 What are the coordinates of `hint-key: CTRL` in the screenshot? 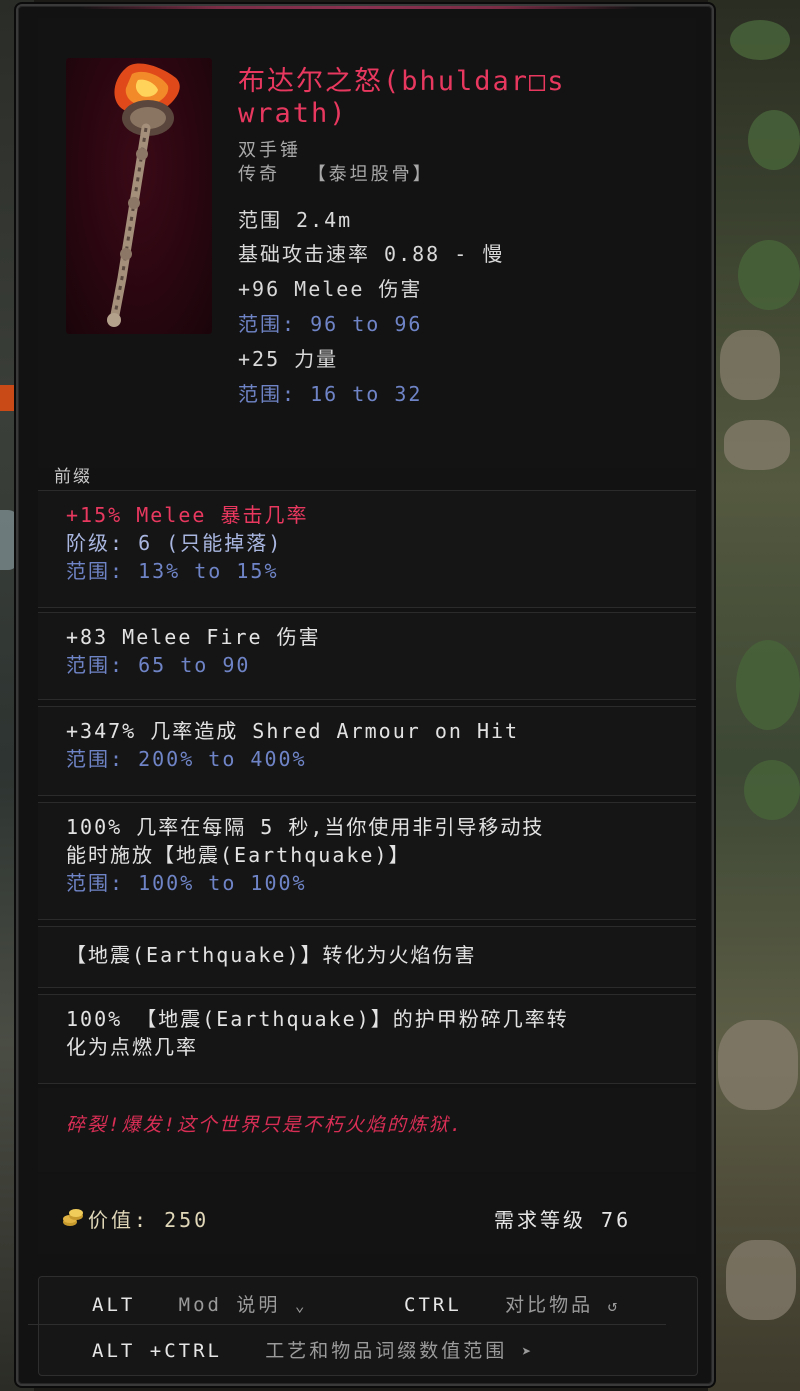 It's located at (433, 1305).